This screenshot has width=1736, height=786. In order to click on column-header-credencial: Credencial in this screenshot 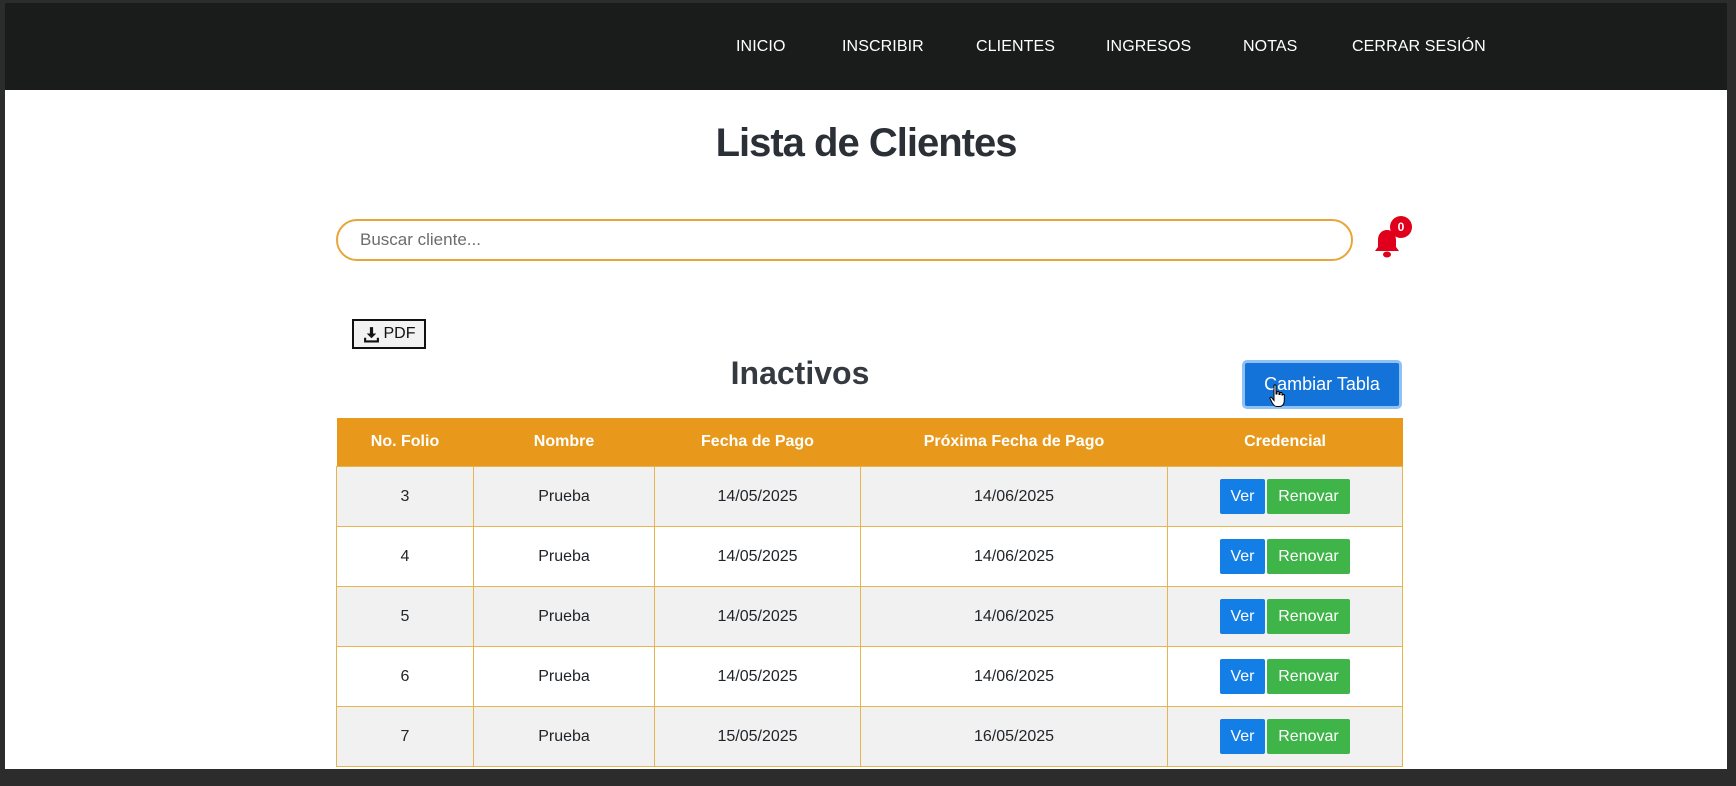, I will do `click(1285, 442)`.